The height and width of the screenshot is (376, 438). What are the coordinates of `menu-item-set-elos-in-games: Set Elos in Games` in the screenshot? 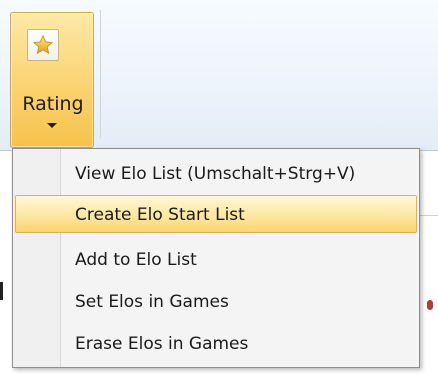 It's located at (216, 302).